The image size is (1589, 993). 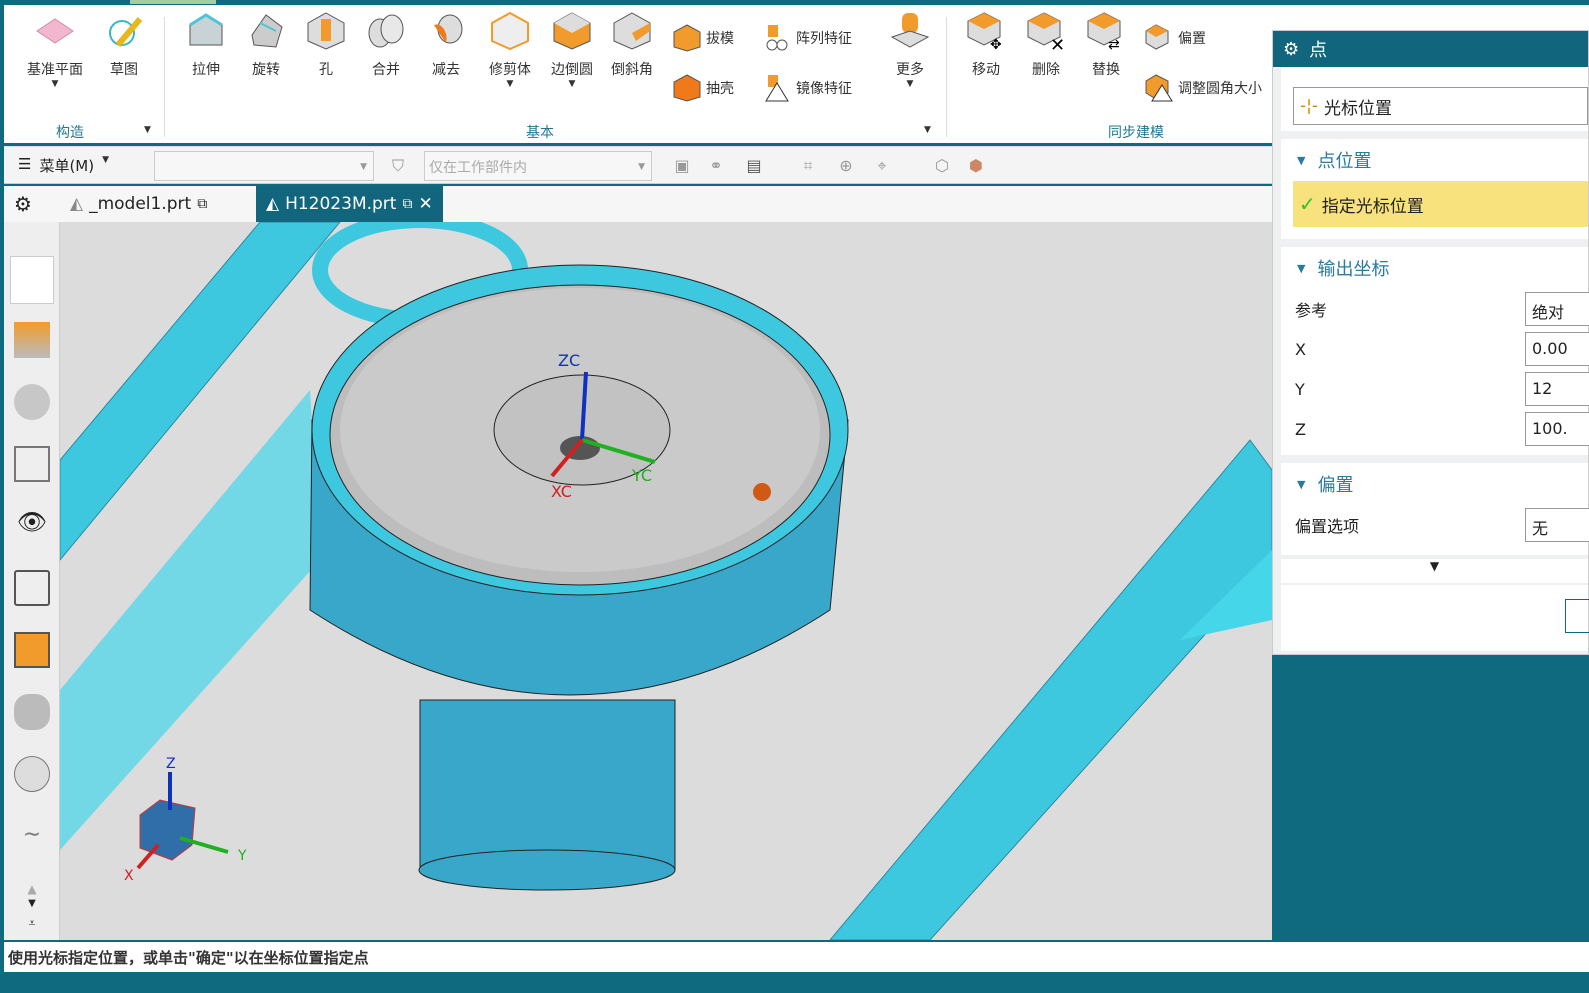 What do you see at coordinates (1557, 349) in the screenshot?
I see `x-field: 0.00` at bounding box center [1557, 349].